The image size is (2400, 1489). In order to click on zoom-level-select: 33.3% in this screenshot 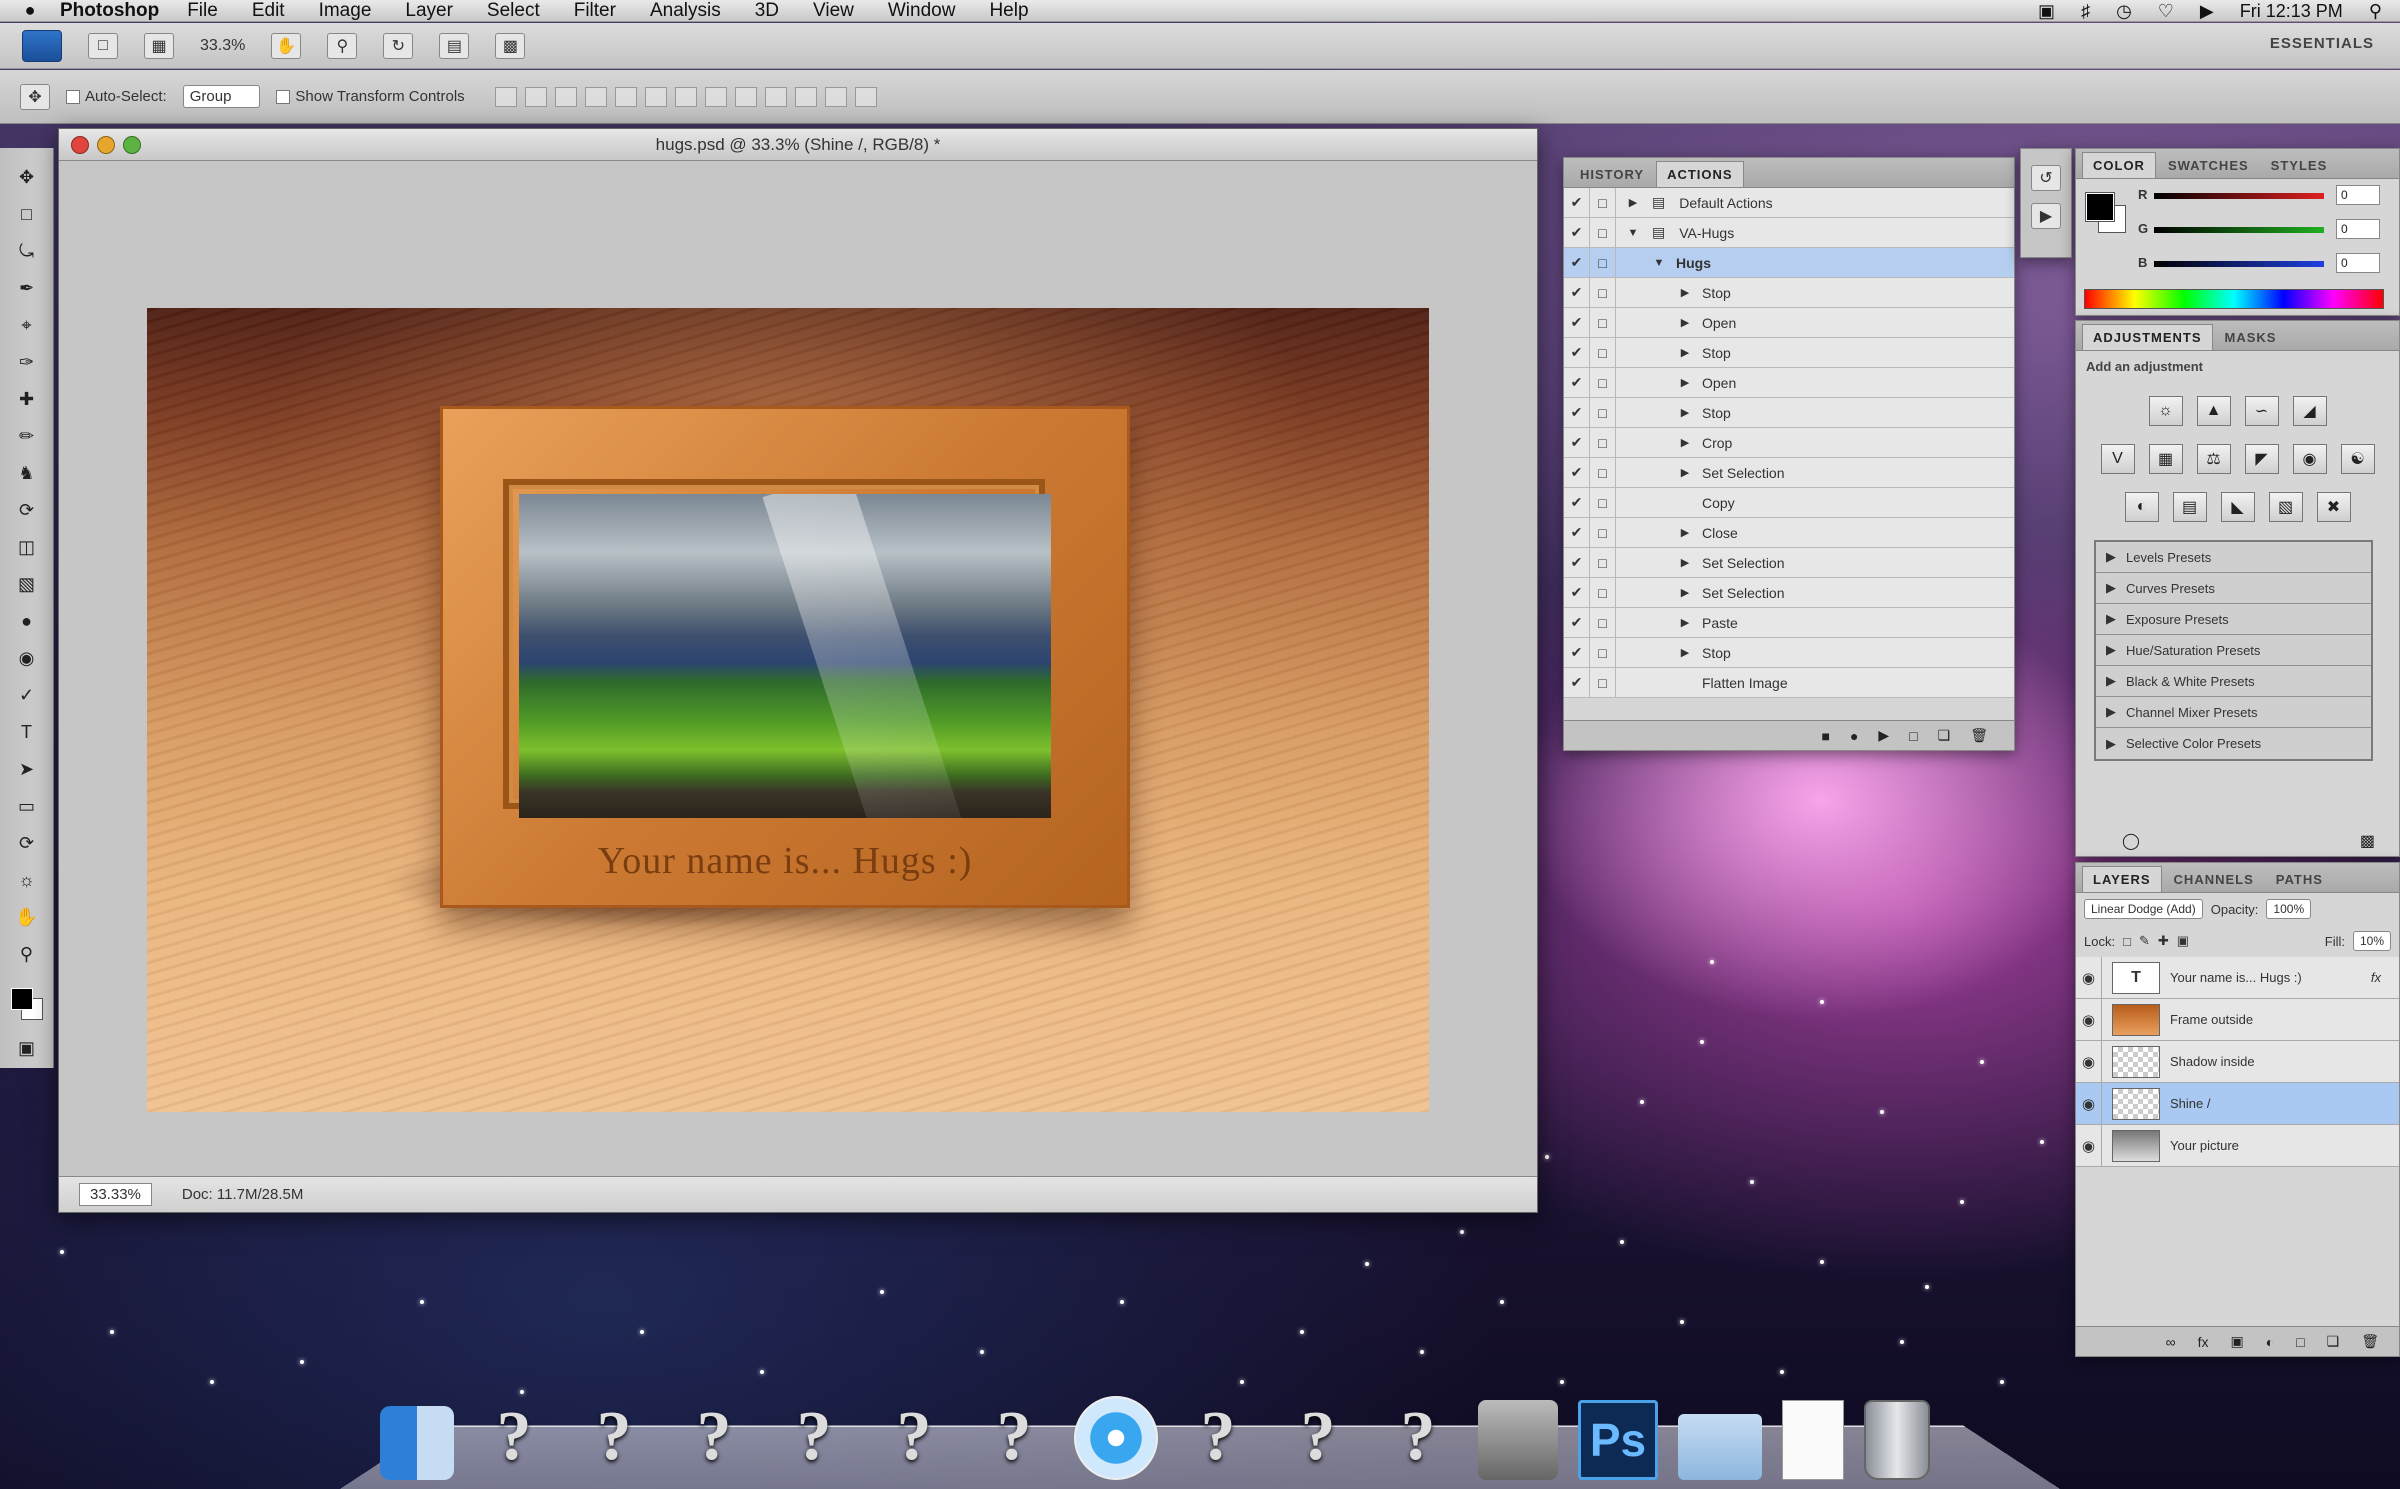, I will do `click(222, 46)`.